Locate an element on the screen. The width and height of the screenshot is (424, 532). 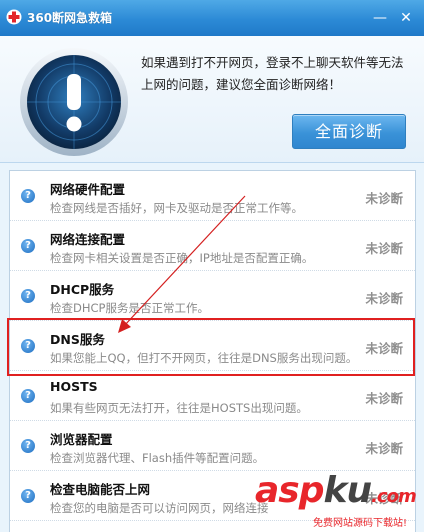
item-title: 检查电脑能否上网 is located at coordinates (100, 489).